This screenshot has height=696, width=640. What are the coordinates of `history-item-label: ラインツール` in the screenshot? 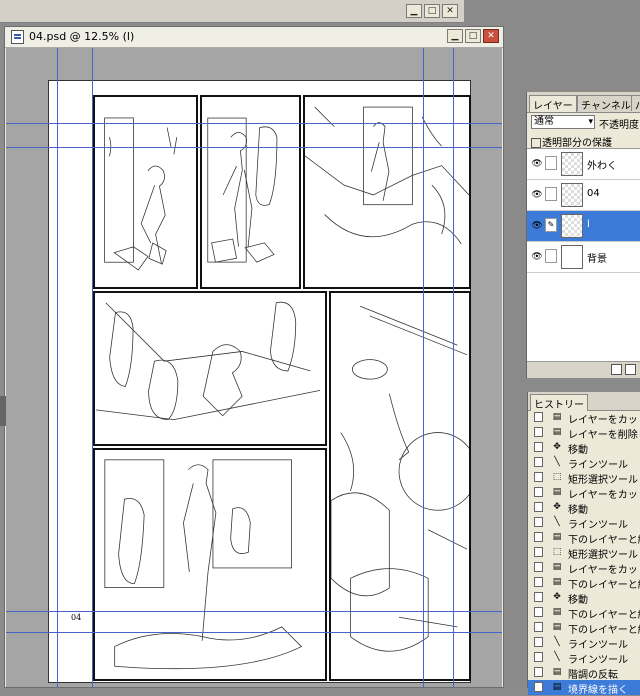 It's located at (598, 660).